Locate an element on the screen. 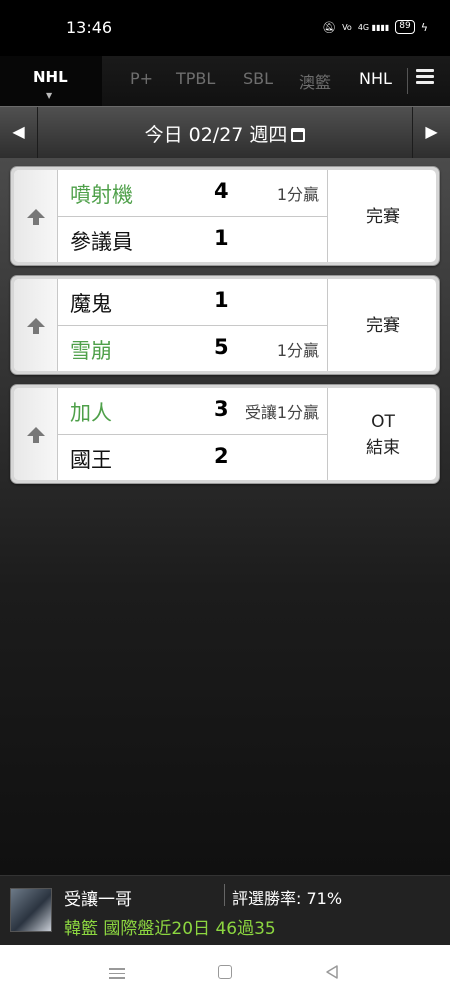 This screenshot has height=1000, width=450. team-row: 參議員 1 is located at coordinates (193, 239).